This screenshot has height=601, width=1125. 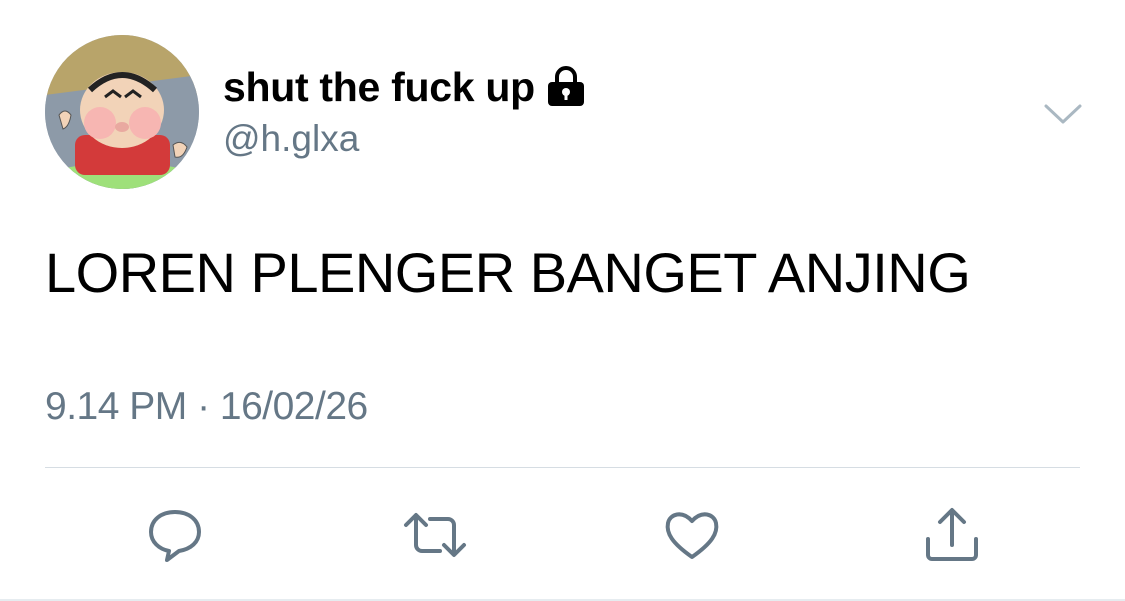 I want to click on timestamp: 9.14 PM · 16/02/26, so click(x=206, y=407).